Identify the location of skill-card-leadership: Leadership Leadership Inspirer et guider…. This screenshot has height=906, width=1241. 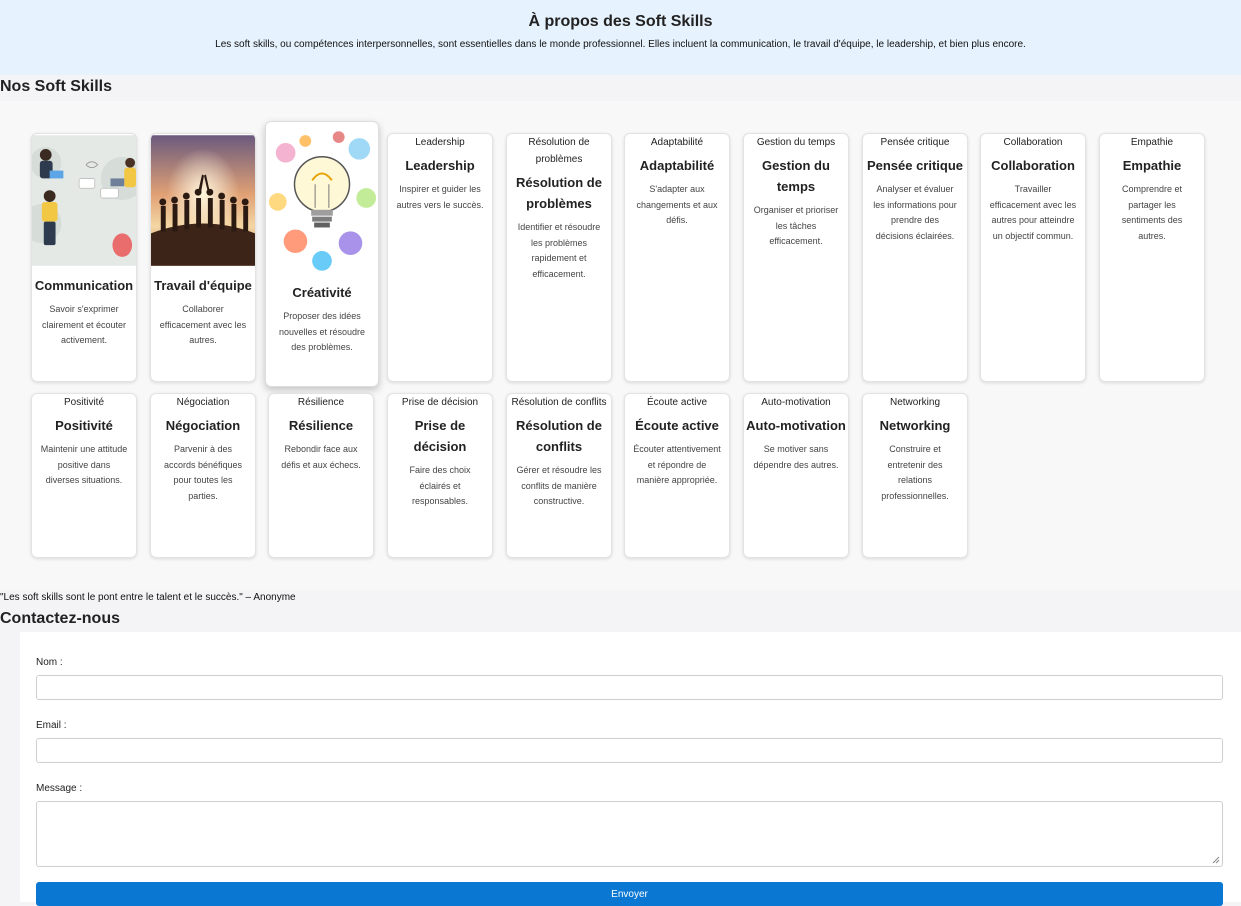
(440, 257).